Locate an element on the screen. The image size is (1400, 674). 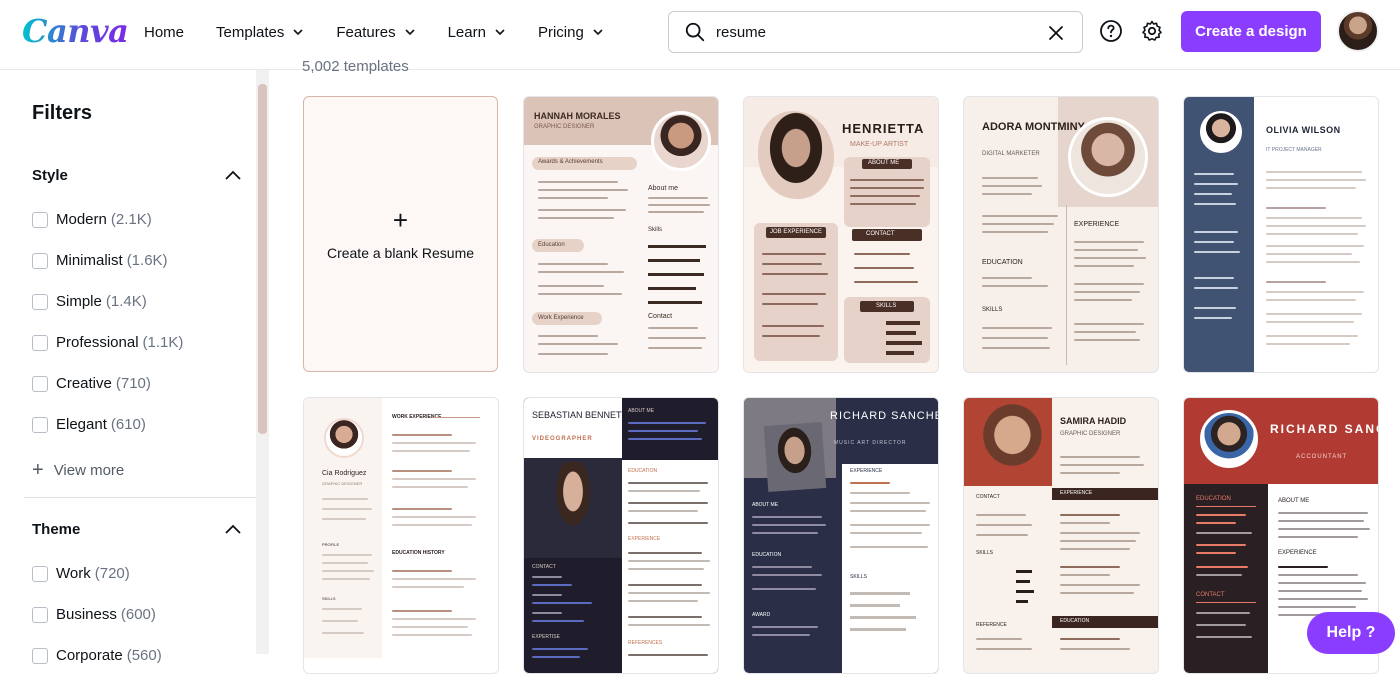
filter-option-creative: Creative (710) is located at coordinates (91, 383).